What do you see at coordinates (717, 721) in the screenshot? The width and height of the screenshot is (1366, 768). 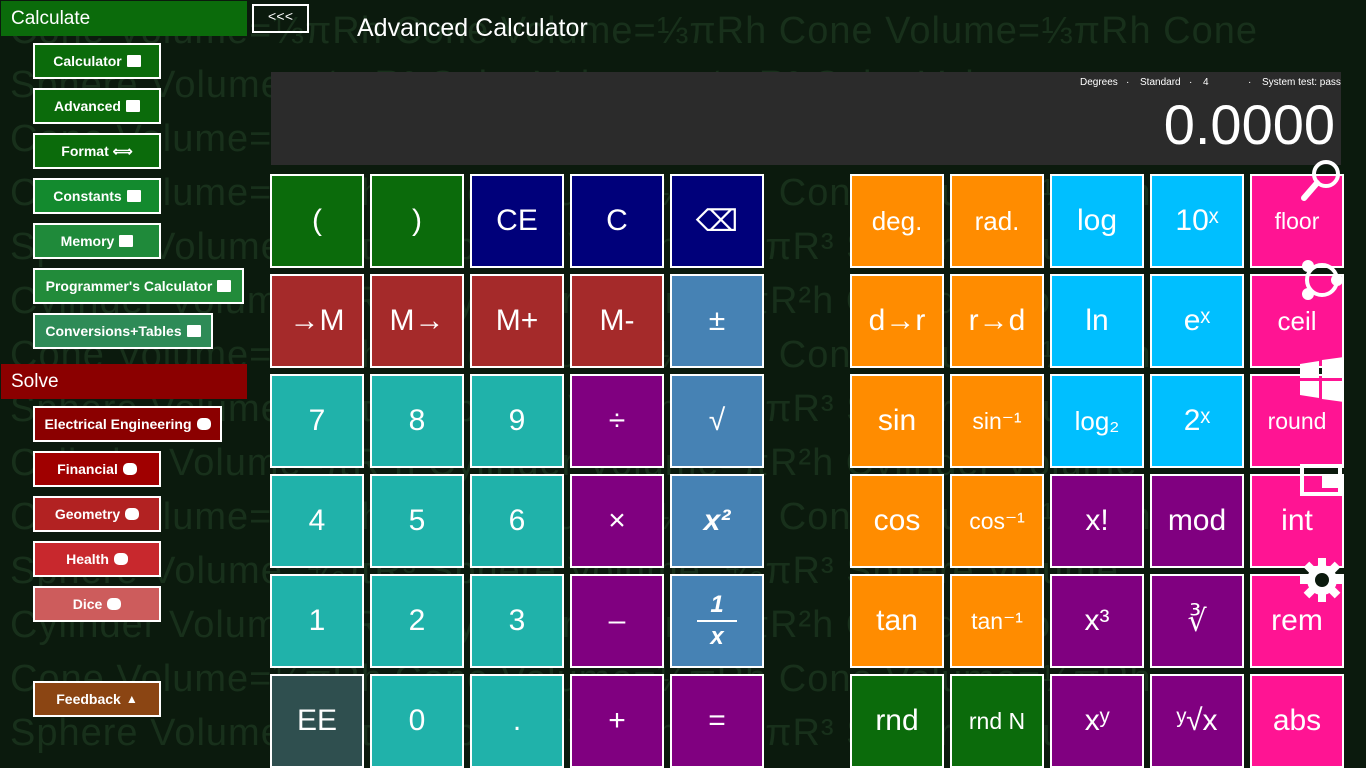 I see `main-key-5-4: =` at bounding box center [717, 721].